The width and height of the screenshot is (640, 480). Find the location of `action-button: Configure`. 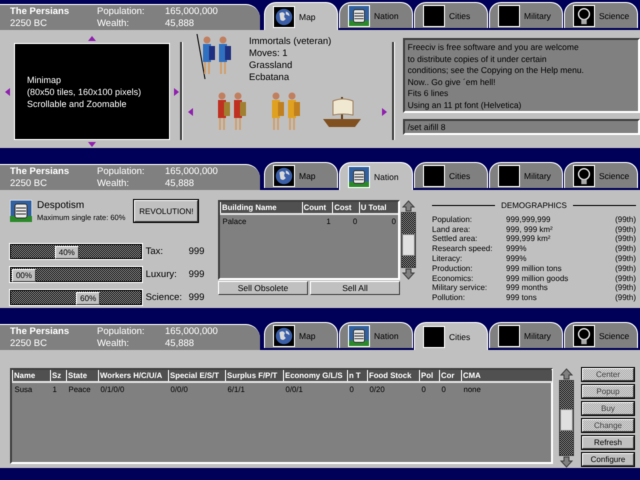

action-button: Configure is located at coordinates (608, 459).